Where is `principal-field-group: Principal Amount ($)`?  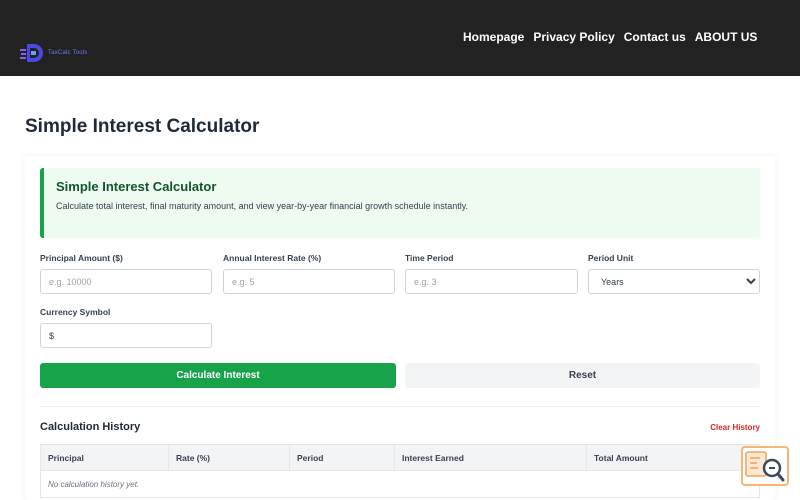
principal-field-group: Principal Amount ($) is located at coordinates (126, 273).